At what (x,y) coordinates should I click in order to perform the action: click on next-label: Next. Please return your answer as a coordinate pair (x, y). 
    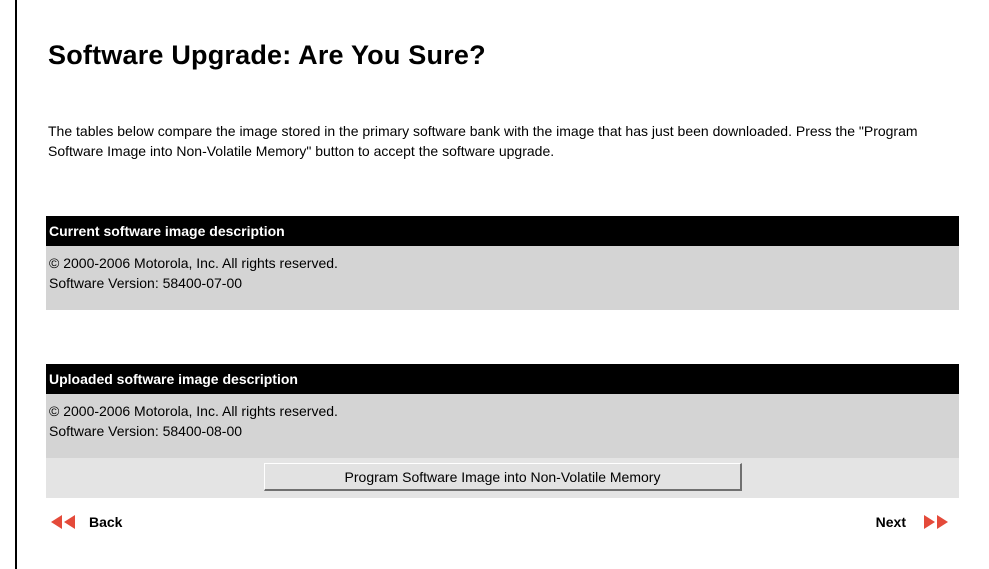
    Looking at the image, I should click on (890, 522).